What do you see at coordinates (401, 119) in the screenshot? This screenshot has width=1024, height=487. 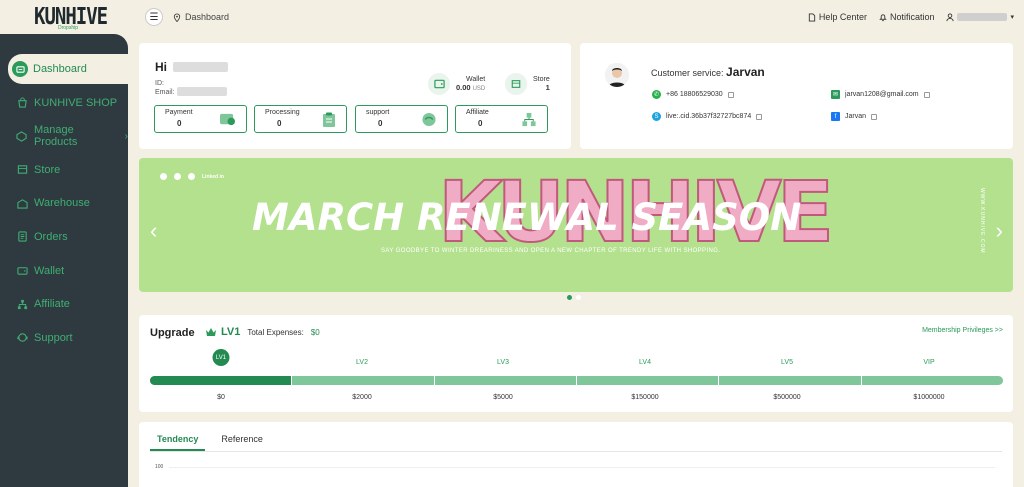 I see `support-stat: support 0` at bounding box center [401, 119].